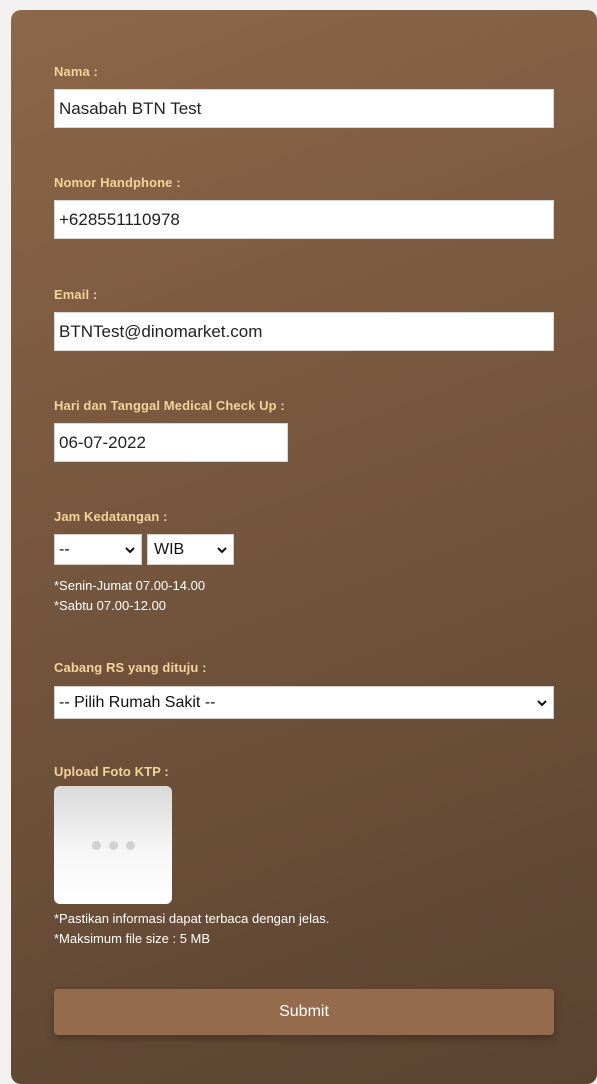  What do you see at coordinates (111, 771) in the screenshot?
I see `upload-label: Upload Foto KTP :` at bounding box center [111, 771].